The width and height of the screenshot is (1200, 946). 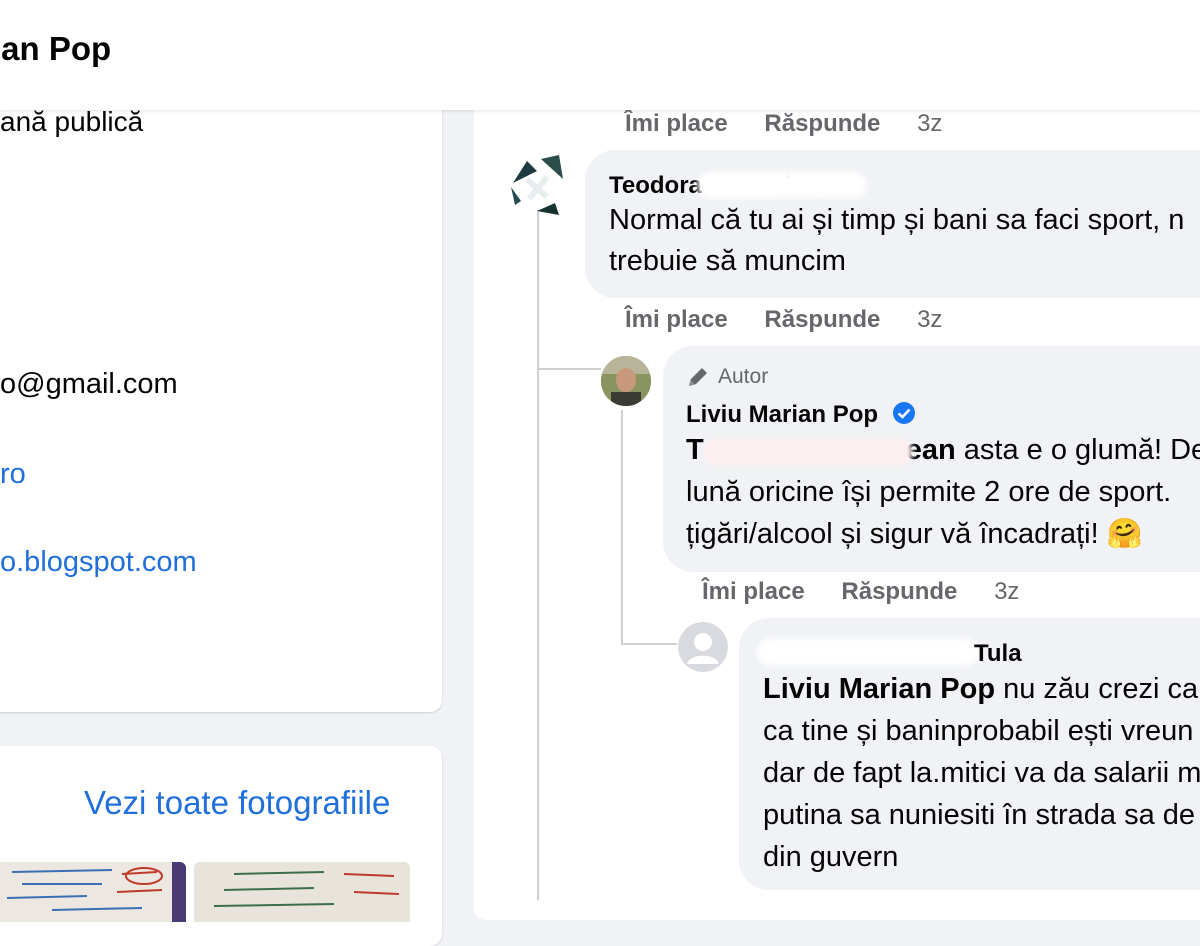 I want to click on comment-text-line: țigări/alcool și sigur vă încadrați! 🤗, so click(x=914, y=534).